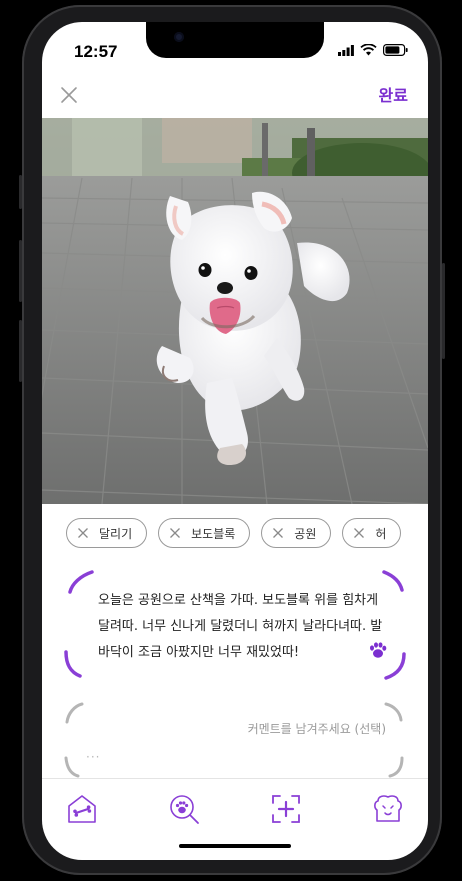  Describe the element at coordinates (368, 50) in the screenshot. I see `wifi-icon` at that location.